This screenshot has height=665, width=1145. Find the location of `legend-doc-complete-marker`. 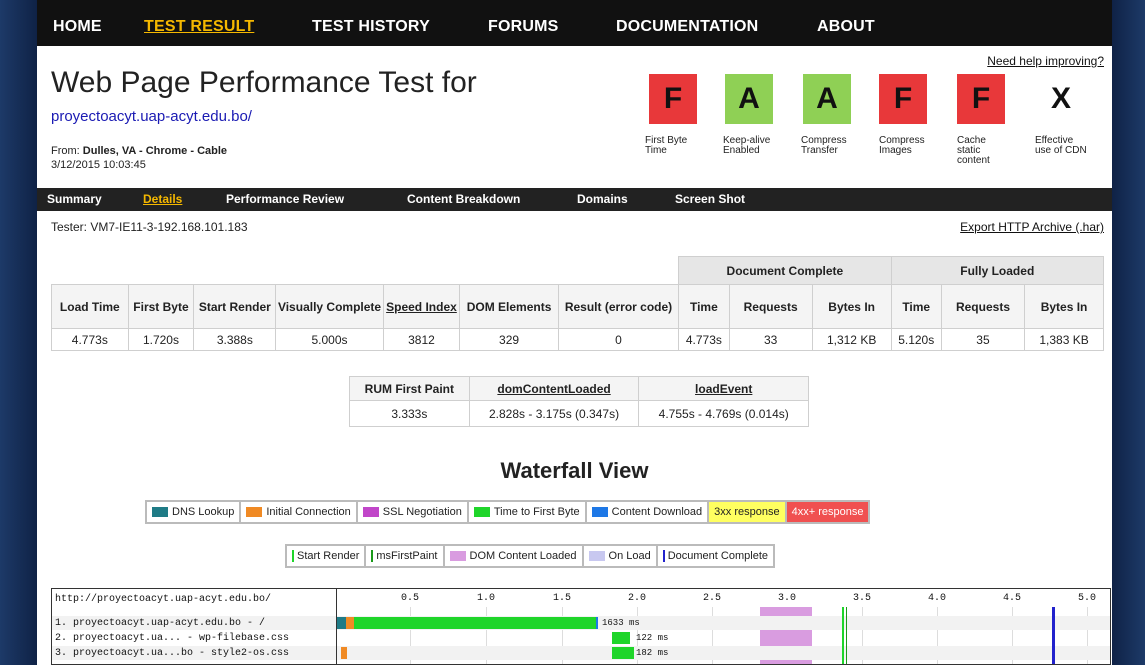

legend-doc-complete-marker is located at coordinates (663, 556).